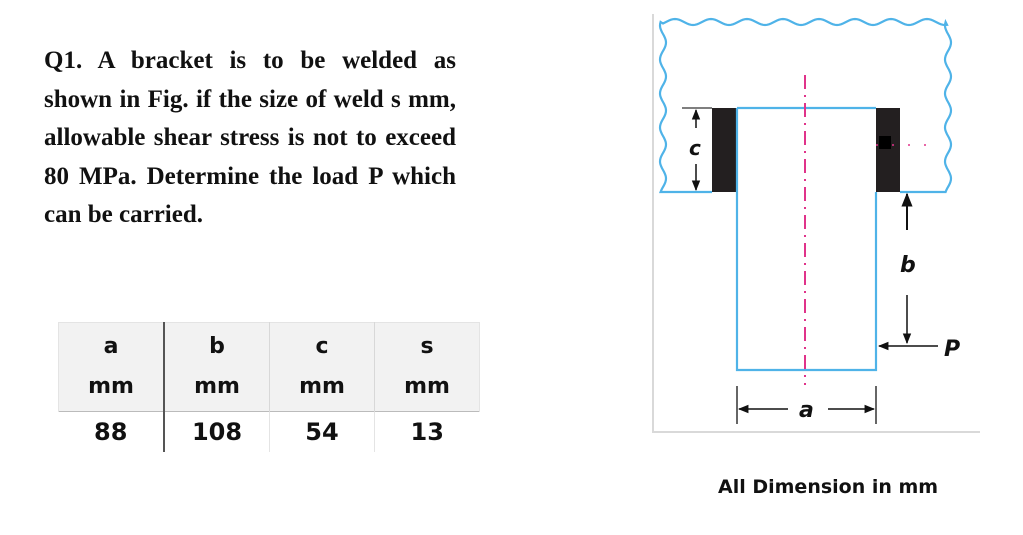  What do you see at coordinates (908, 265) in the screenshot?
I see `b-label: b` at bounding box center [908, 265].